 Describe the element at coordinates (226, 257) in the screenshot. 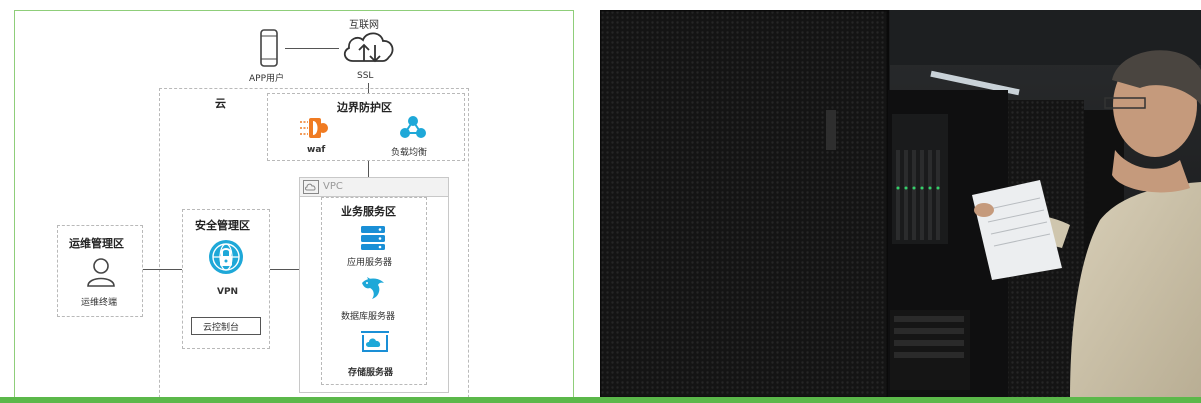

I see `lock-globe-icon` at that location.